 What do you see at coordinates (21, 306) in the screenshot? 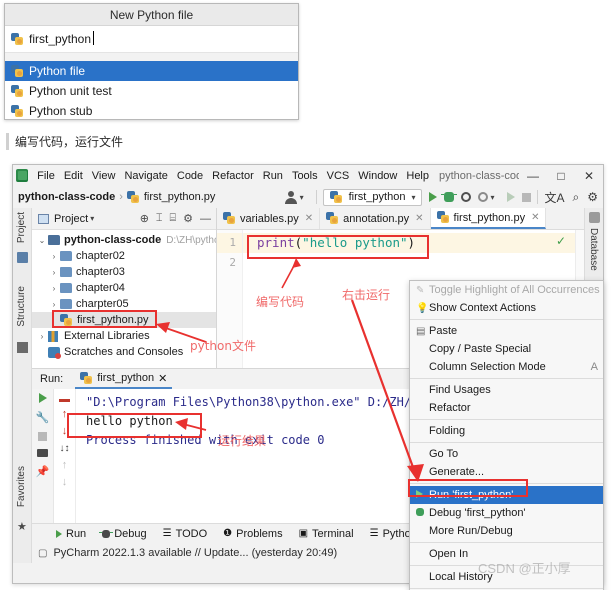
I see `sidebar-item-structure: Structure` at bounding box center [21, 306].